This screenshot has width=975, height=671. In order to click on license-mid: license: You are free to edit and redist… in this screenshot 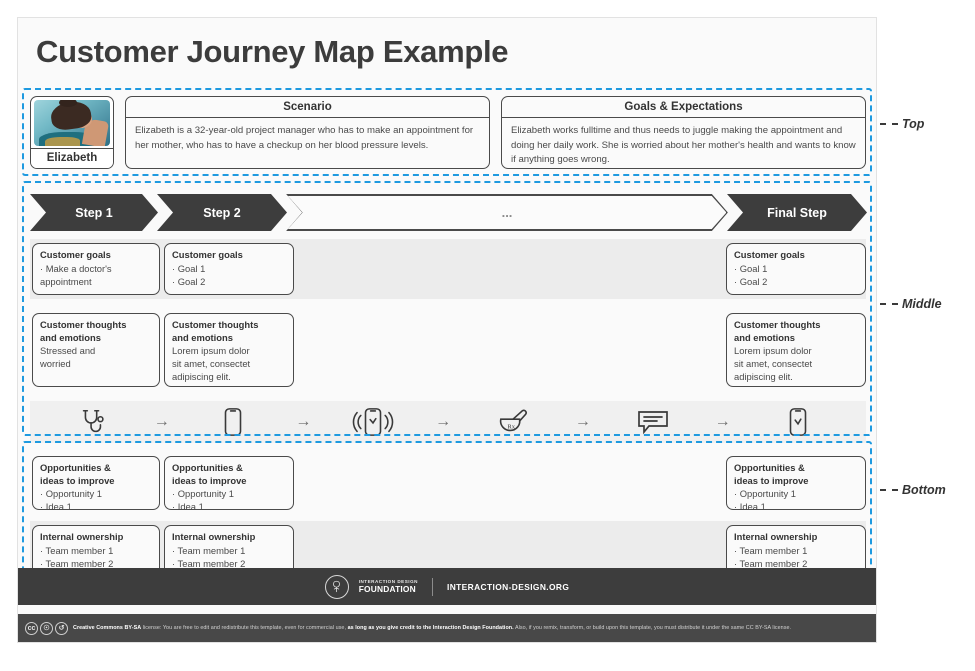, I will do `click(244, 628)`.